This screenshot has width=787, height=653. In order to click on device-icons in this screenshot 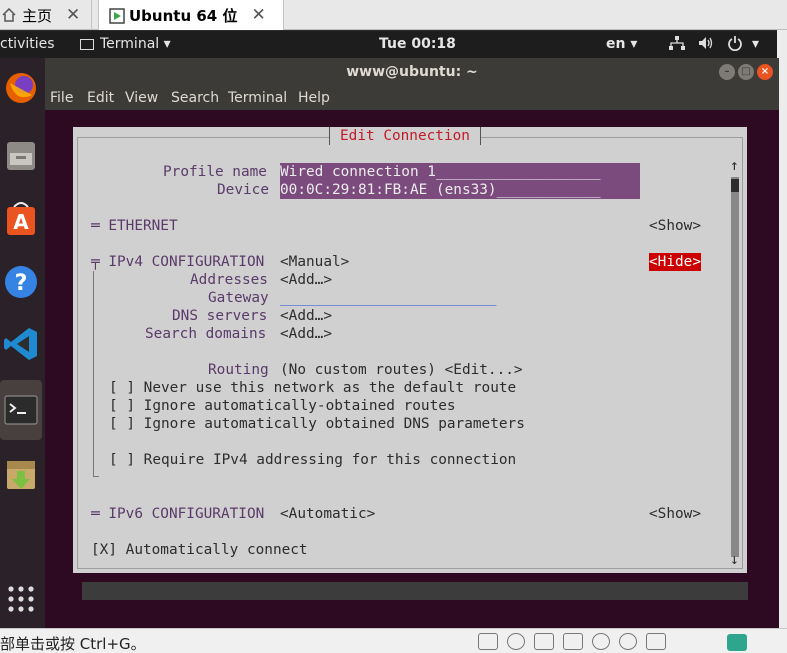, I will do `click(572, 641)`.